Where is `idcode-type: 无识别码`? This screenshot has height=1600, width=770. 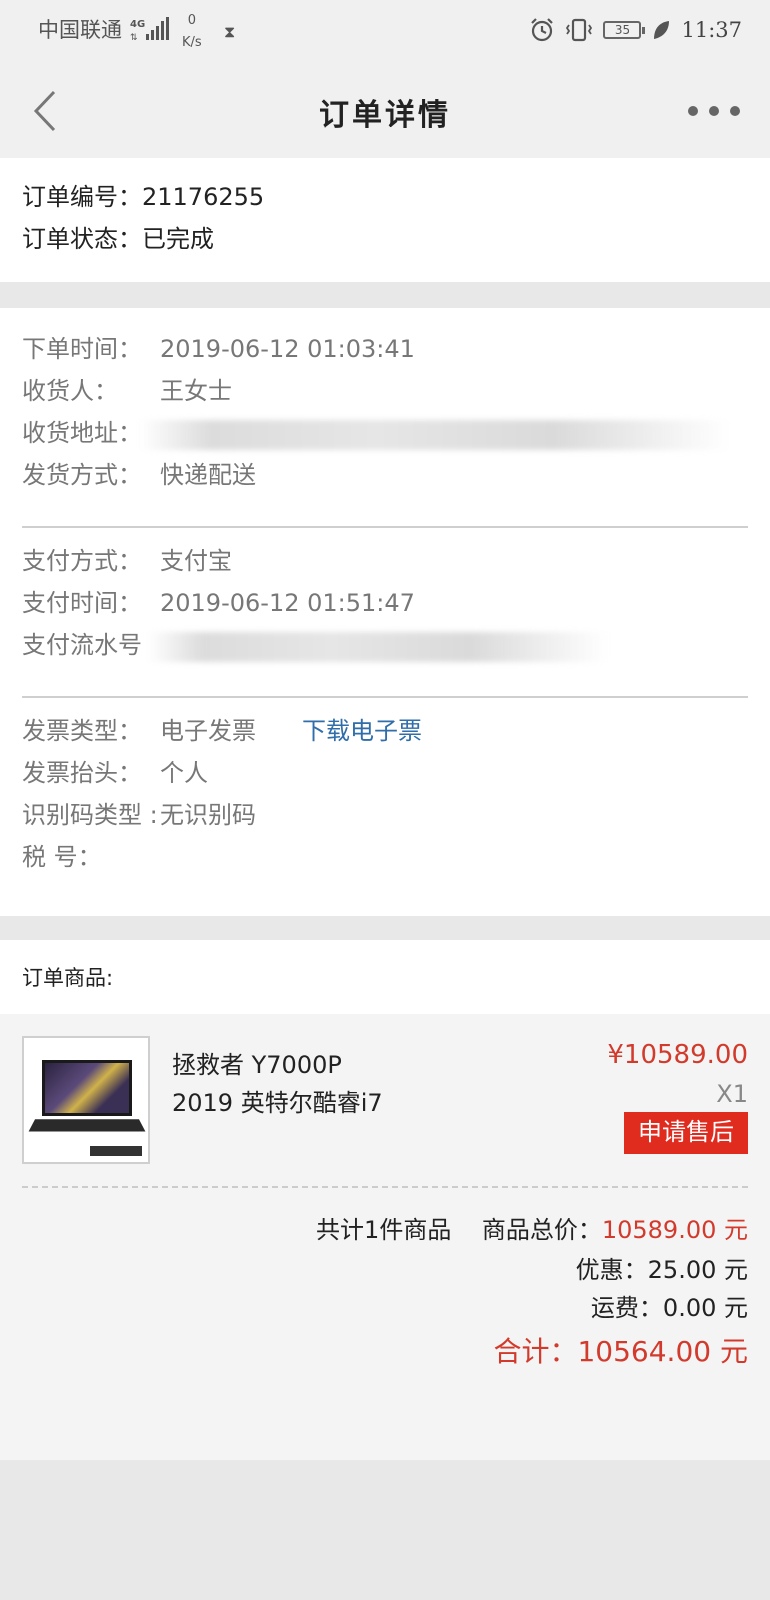
idcode-type: 无识别码 is located at coordinates (208, 815).